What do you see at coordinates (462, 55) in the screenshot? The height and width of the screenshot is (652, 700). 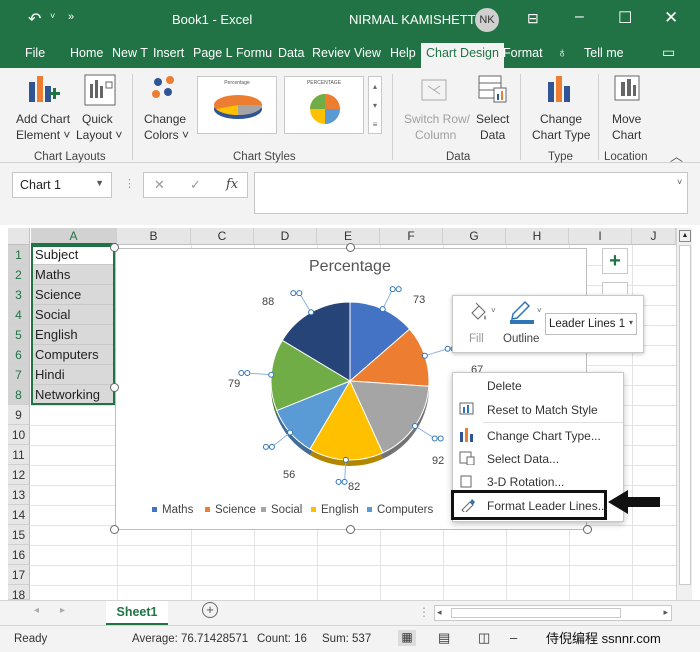 I see `tab-chart-design: Chart Design` at bounding box center [462, 55].